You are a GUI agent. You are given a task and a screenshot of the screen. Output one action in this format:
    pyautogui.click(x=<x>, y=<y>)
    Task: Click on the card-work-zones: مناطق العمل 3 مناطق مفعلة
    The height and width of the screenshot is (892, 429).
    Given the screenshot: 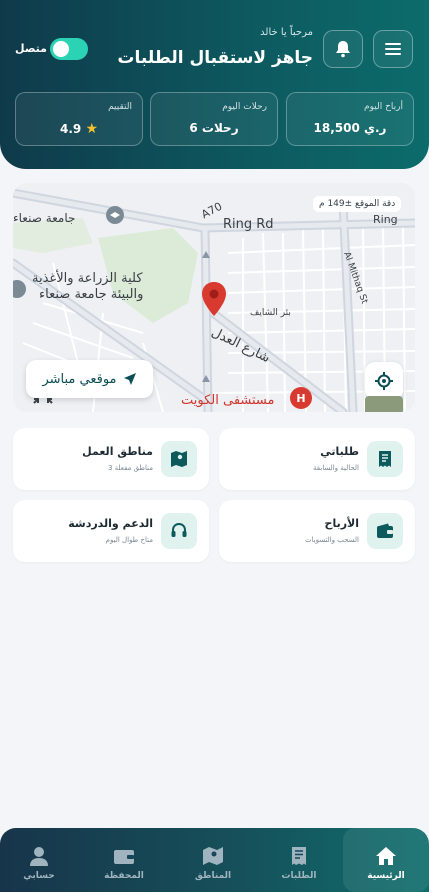 What is the action you would take?
    pyautogui.click(x=111, y=459)
    